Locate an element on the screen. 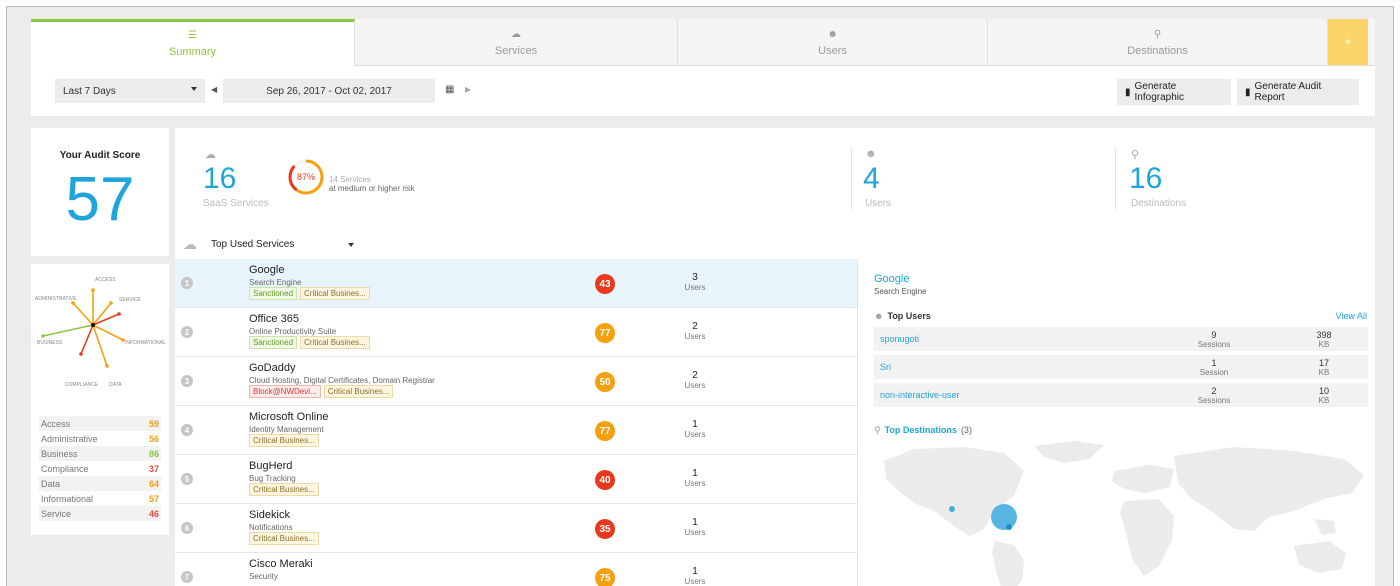 The height and width of the screenshot is (586, 1400). tab-summary: ☰ Summary is located at coordinates (193, 42).